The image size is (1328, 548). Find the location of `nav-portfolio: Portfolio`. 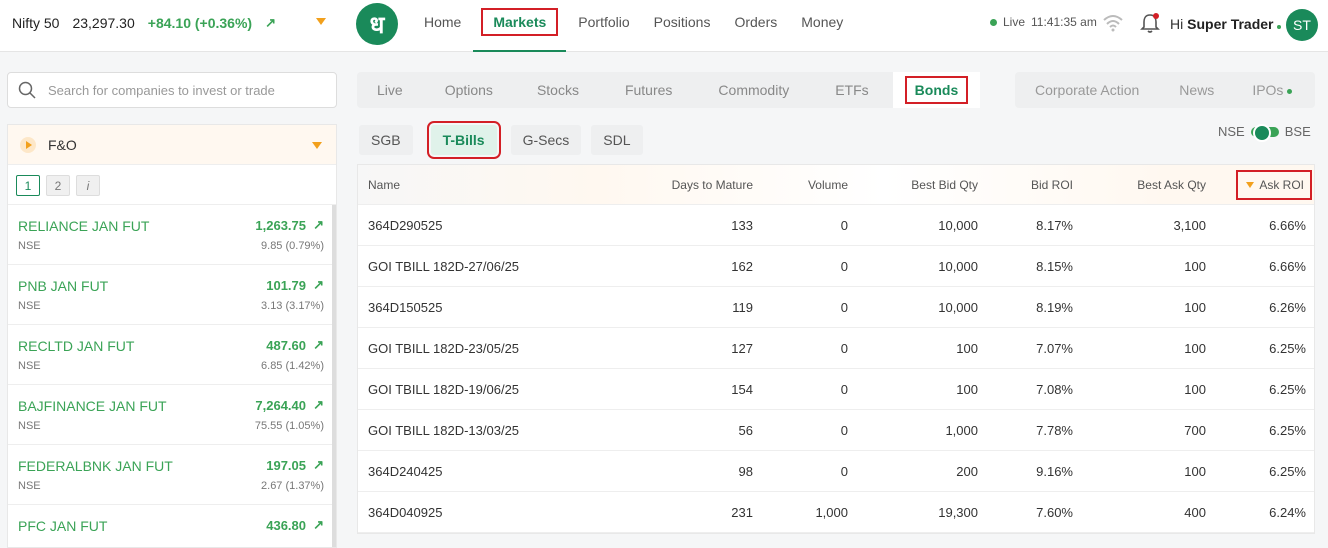

nav-portfolio: Portfolio is located at coordinates (603, 26).